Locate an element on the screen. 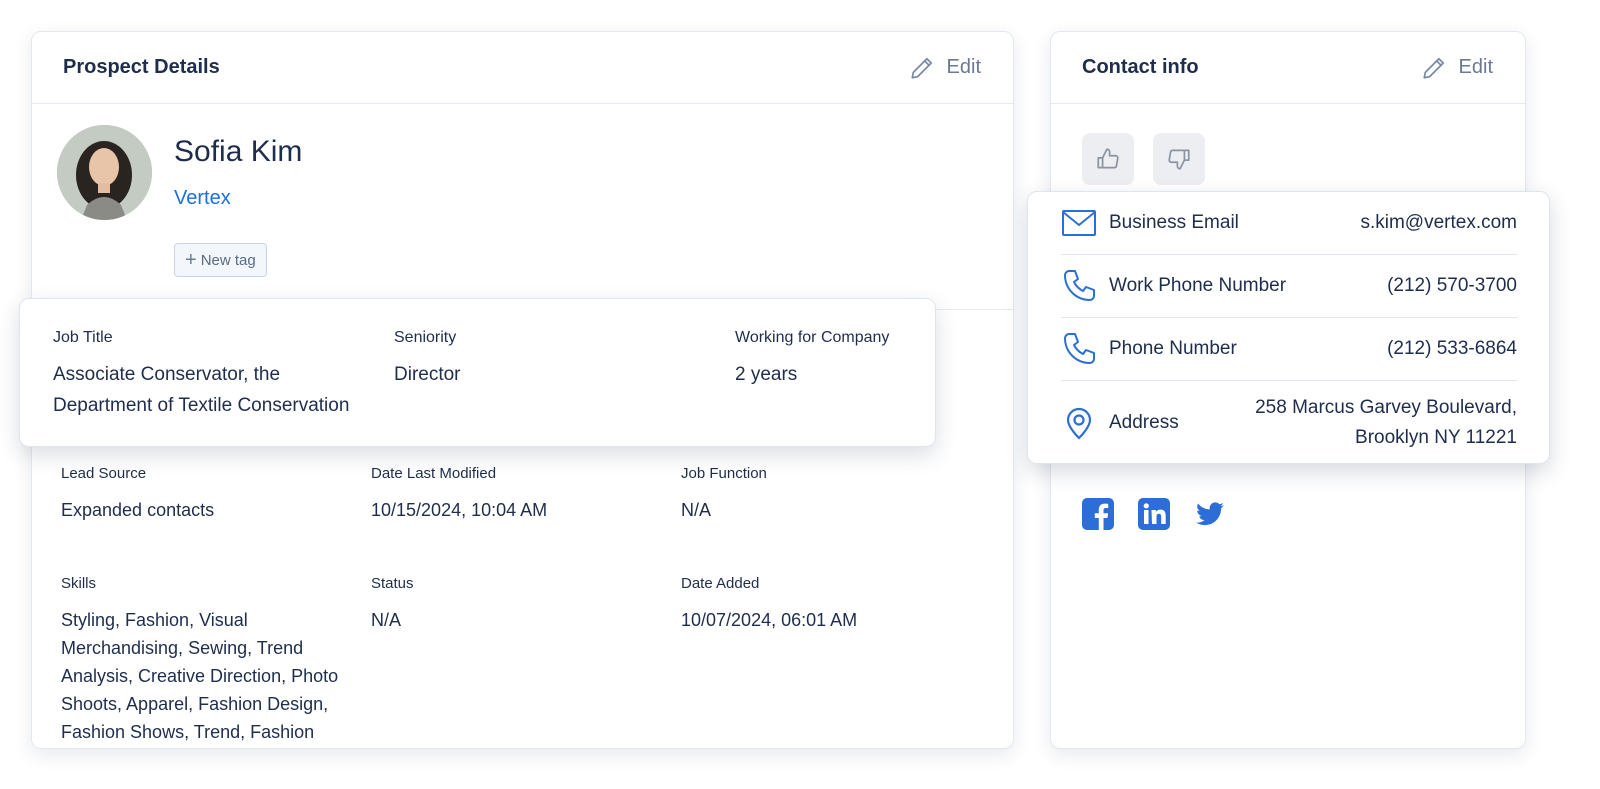  contact-label-phone: Phone Number is located at coordinates (1173, 348).